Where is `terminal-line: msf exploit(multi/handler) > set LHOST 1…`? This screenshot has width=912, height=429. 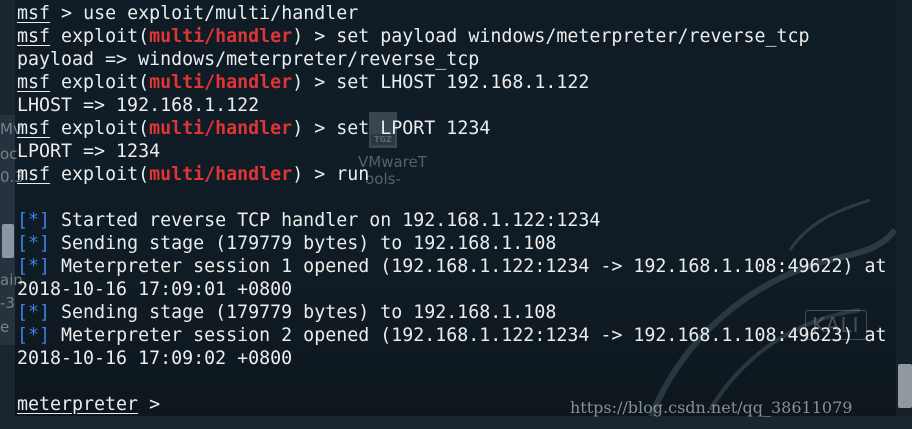 terminal-line: msf exploit(multi/handler) > set LHOST 1… is located at coordinates (303, 82).